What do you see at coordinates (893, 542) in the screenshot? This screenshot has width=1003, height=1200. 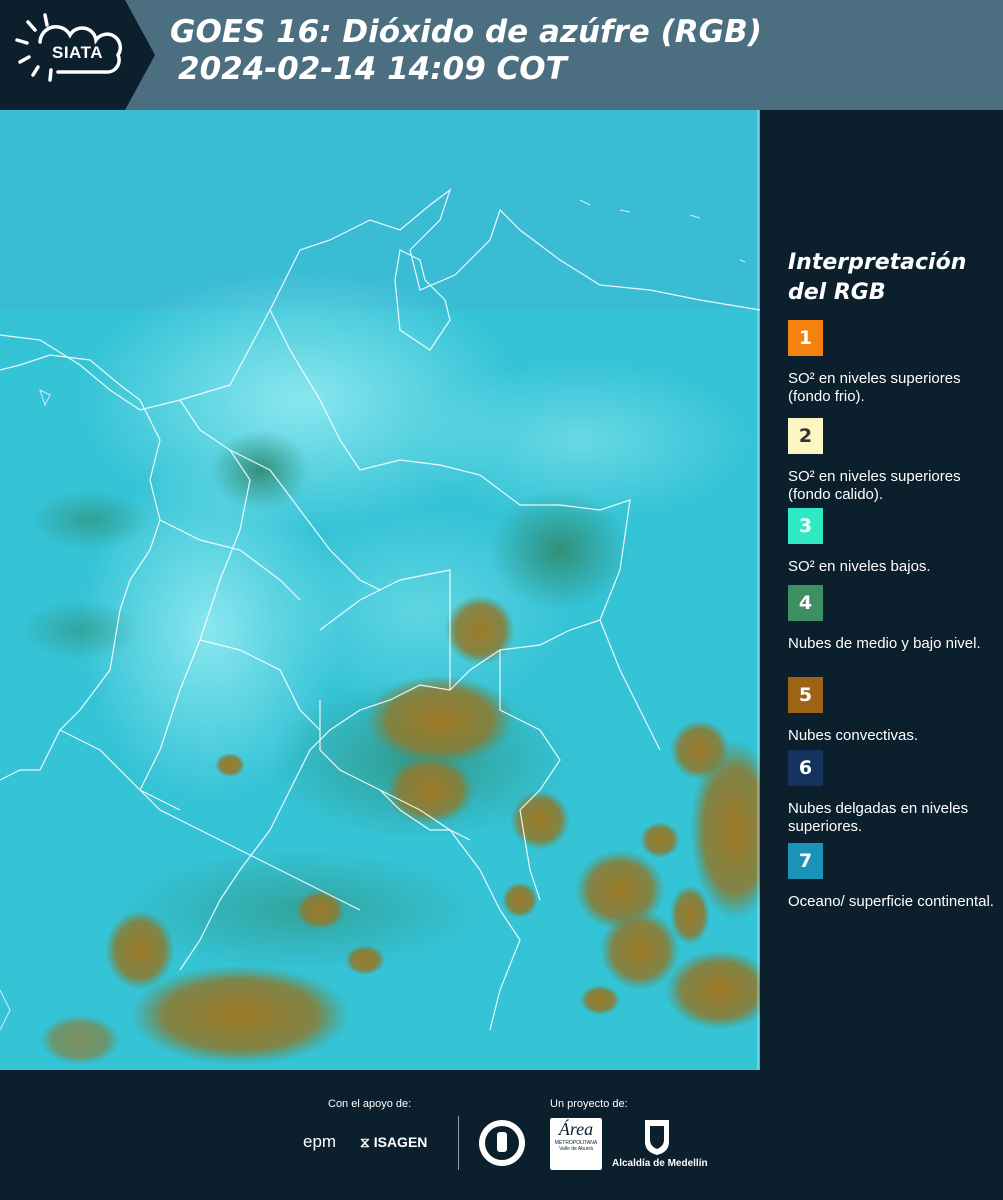 I see `legend-item: 3 SO² en niveles bajos.` at bounding box center [893, 542].